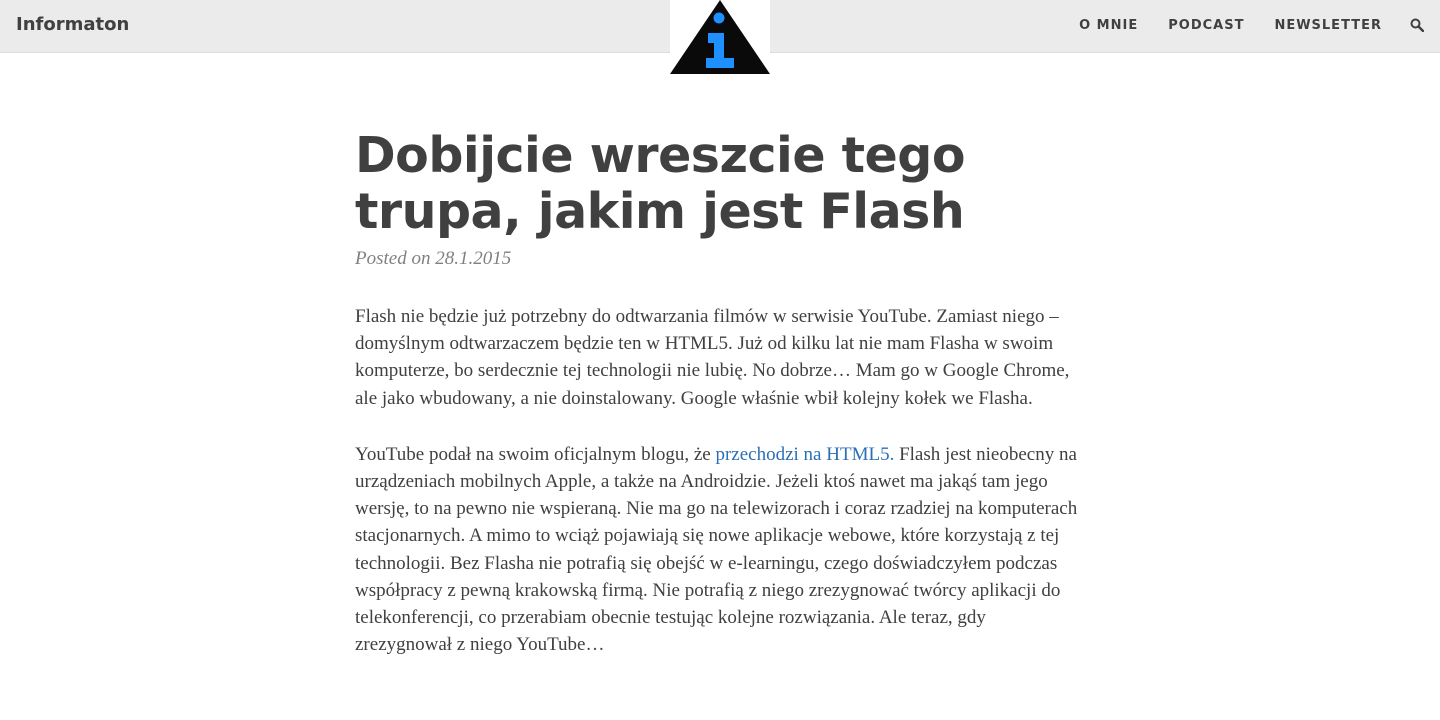 The image size is (1440, 720). I want to click on post-meta: Posted on 28.1.2015, so click(720, 259).